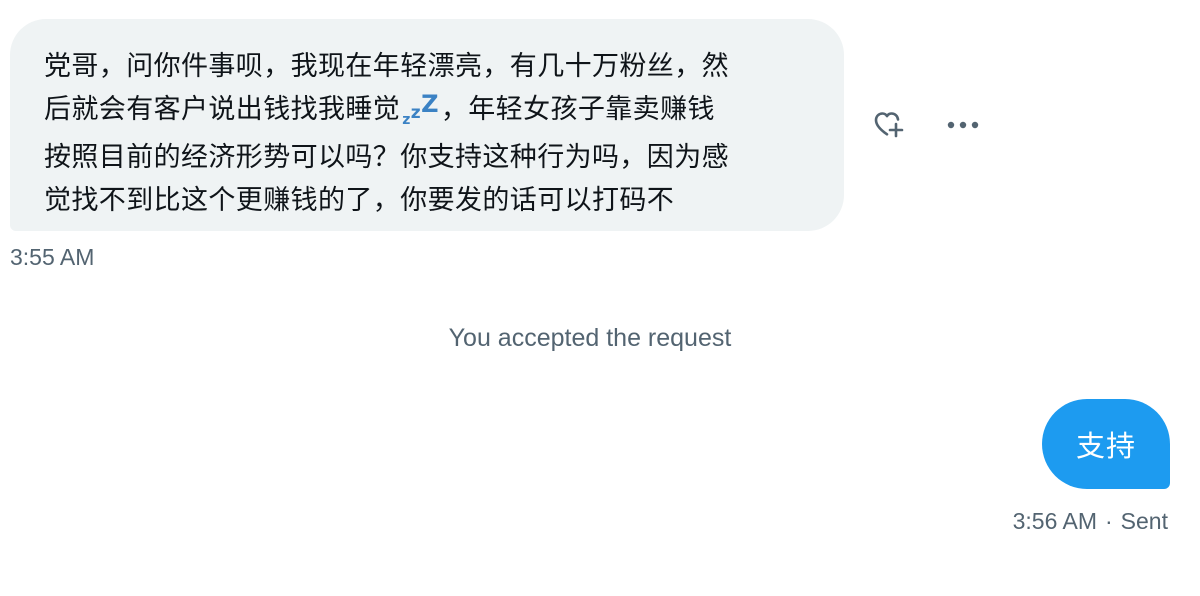 The height and width of the screenshot is (596, 1200). Describe the element at coordinates (386, 66) in the screenshot. I see `message-line: 党哥，问你件事呗，我现在年轻漂亮，有几十万粉丝，然` at that location.